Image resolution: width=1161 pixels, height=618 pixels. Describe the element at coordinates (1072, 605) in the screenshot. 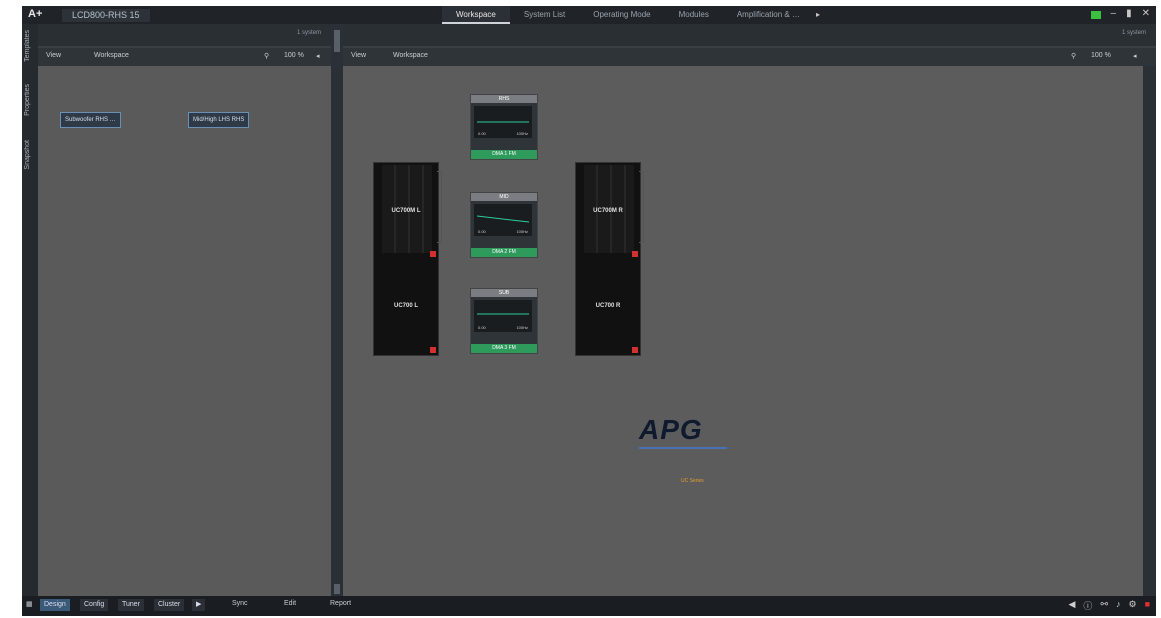

I see `speaker-volume-icon: ◀` at that location.